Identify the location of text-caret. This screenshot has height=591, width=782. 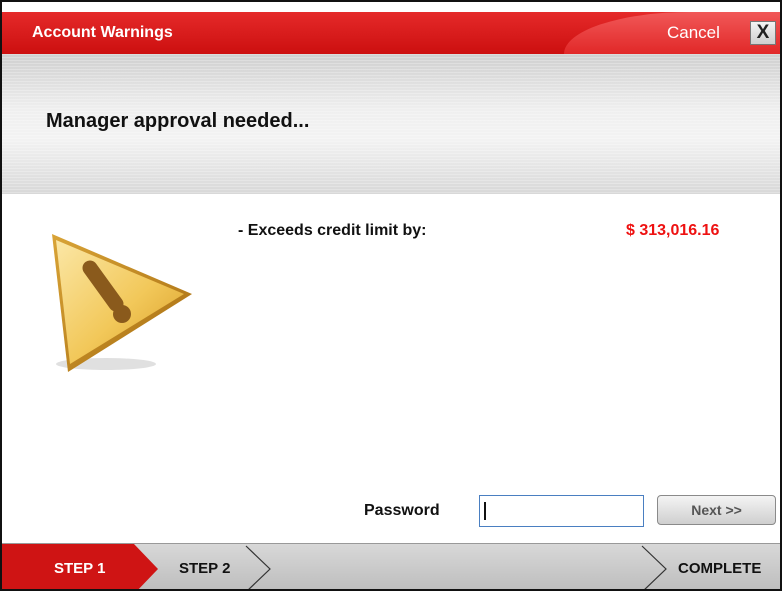
(485, 511).